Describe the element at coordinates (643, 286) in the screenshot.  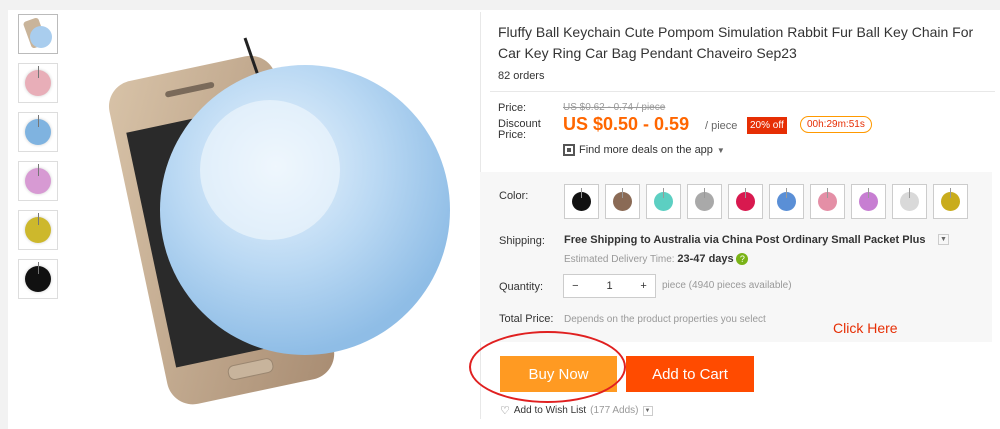
I see `increment-button: +` at that location.